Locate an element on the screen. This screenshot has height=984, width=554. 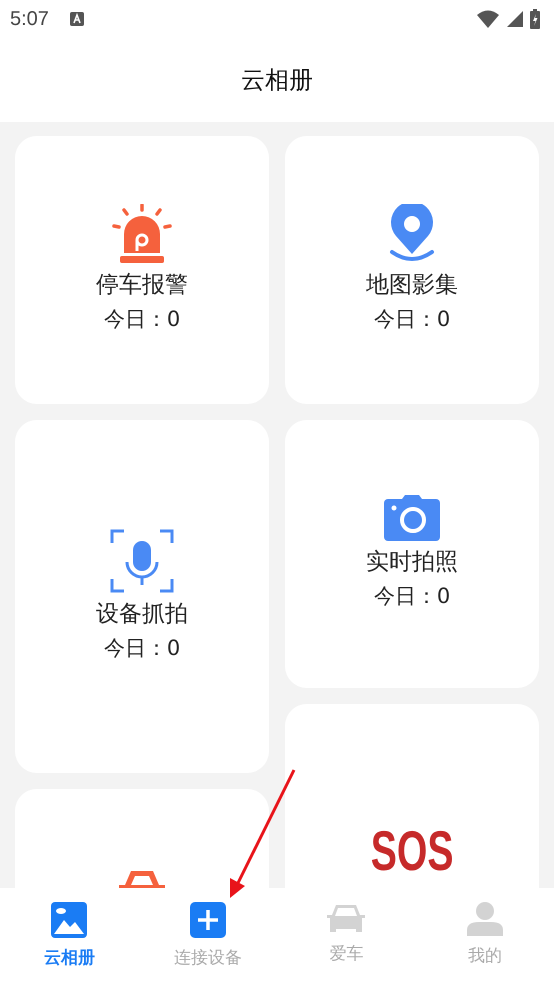
card-label: 停车报警 is located at coordinates (142, 285).